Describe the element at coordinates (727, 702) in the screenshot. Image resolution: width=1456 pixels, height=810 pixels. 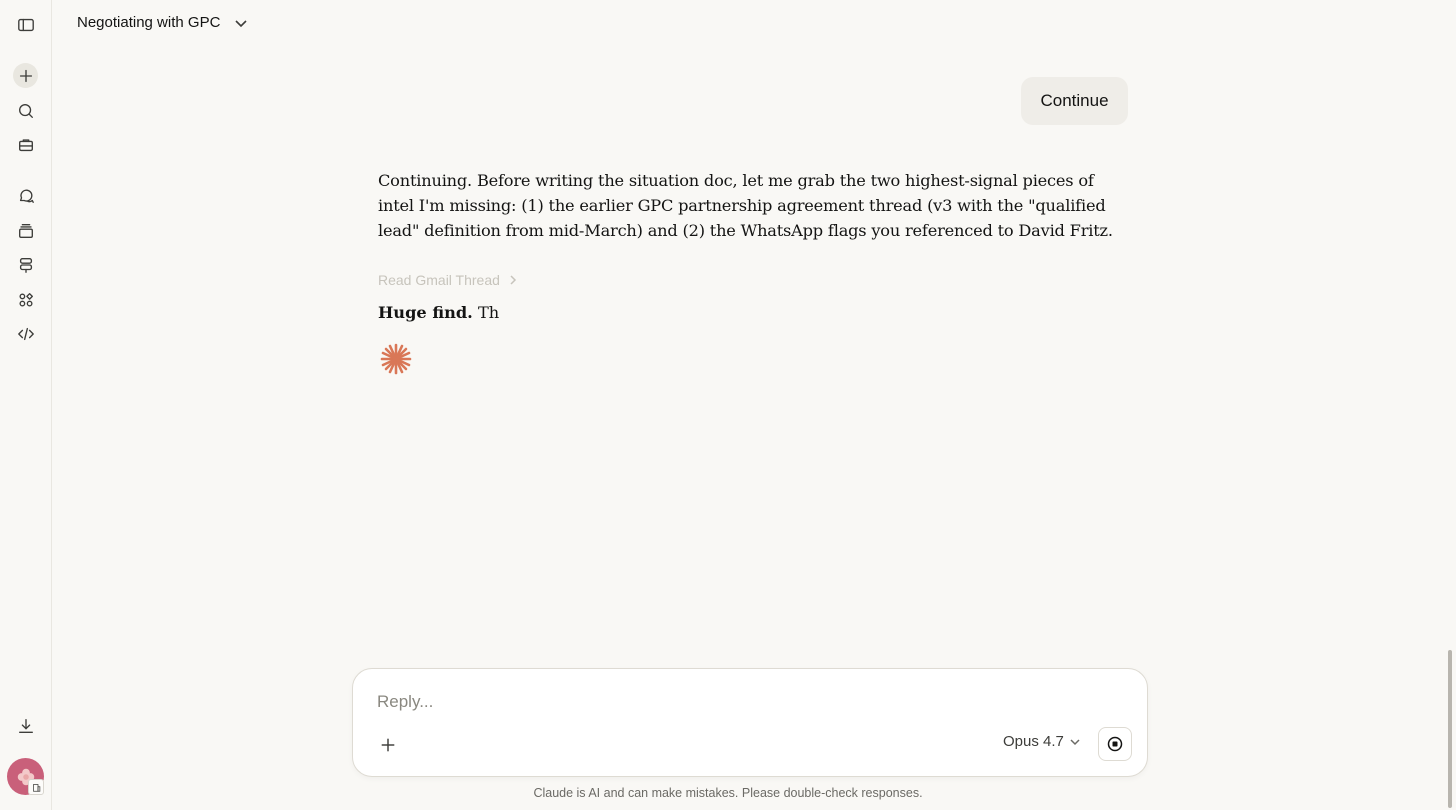
I see `reply-input` at that location.